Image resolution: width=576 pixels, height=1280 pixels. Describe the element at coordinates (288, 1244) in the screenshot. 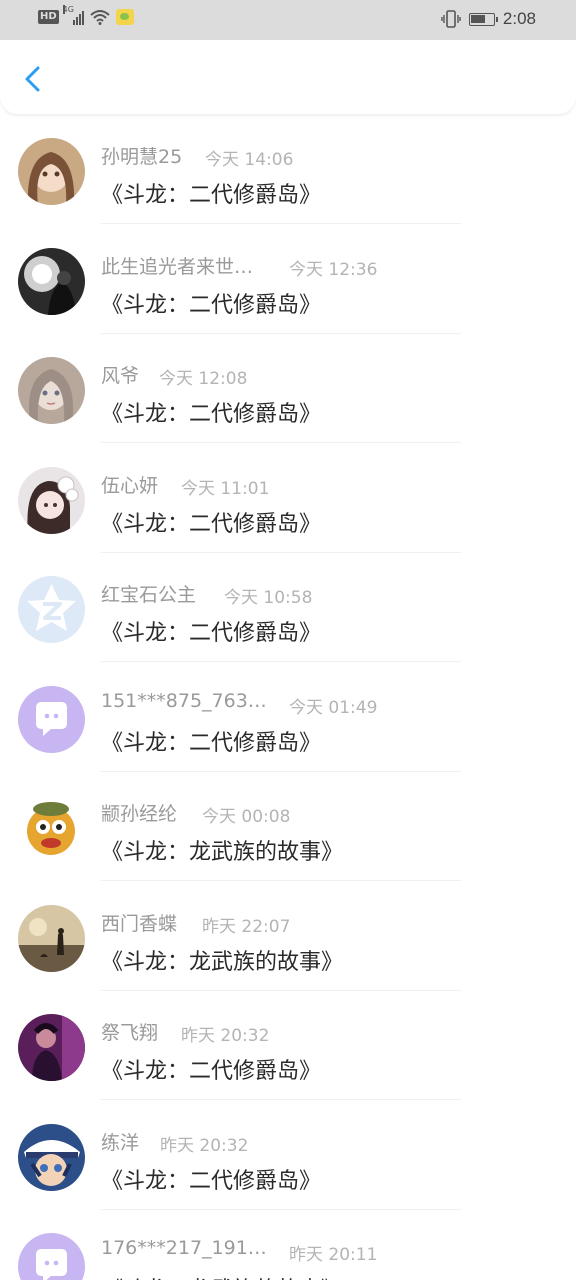

I see `list-item: 176***217_191… 昨天 20:11 《斗龙：龙武族的故事》` at that location.